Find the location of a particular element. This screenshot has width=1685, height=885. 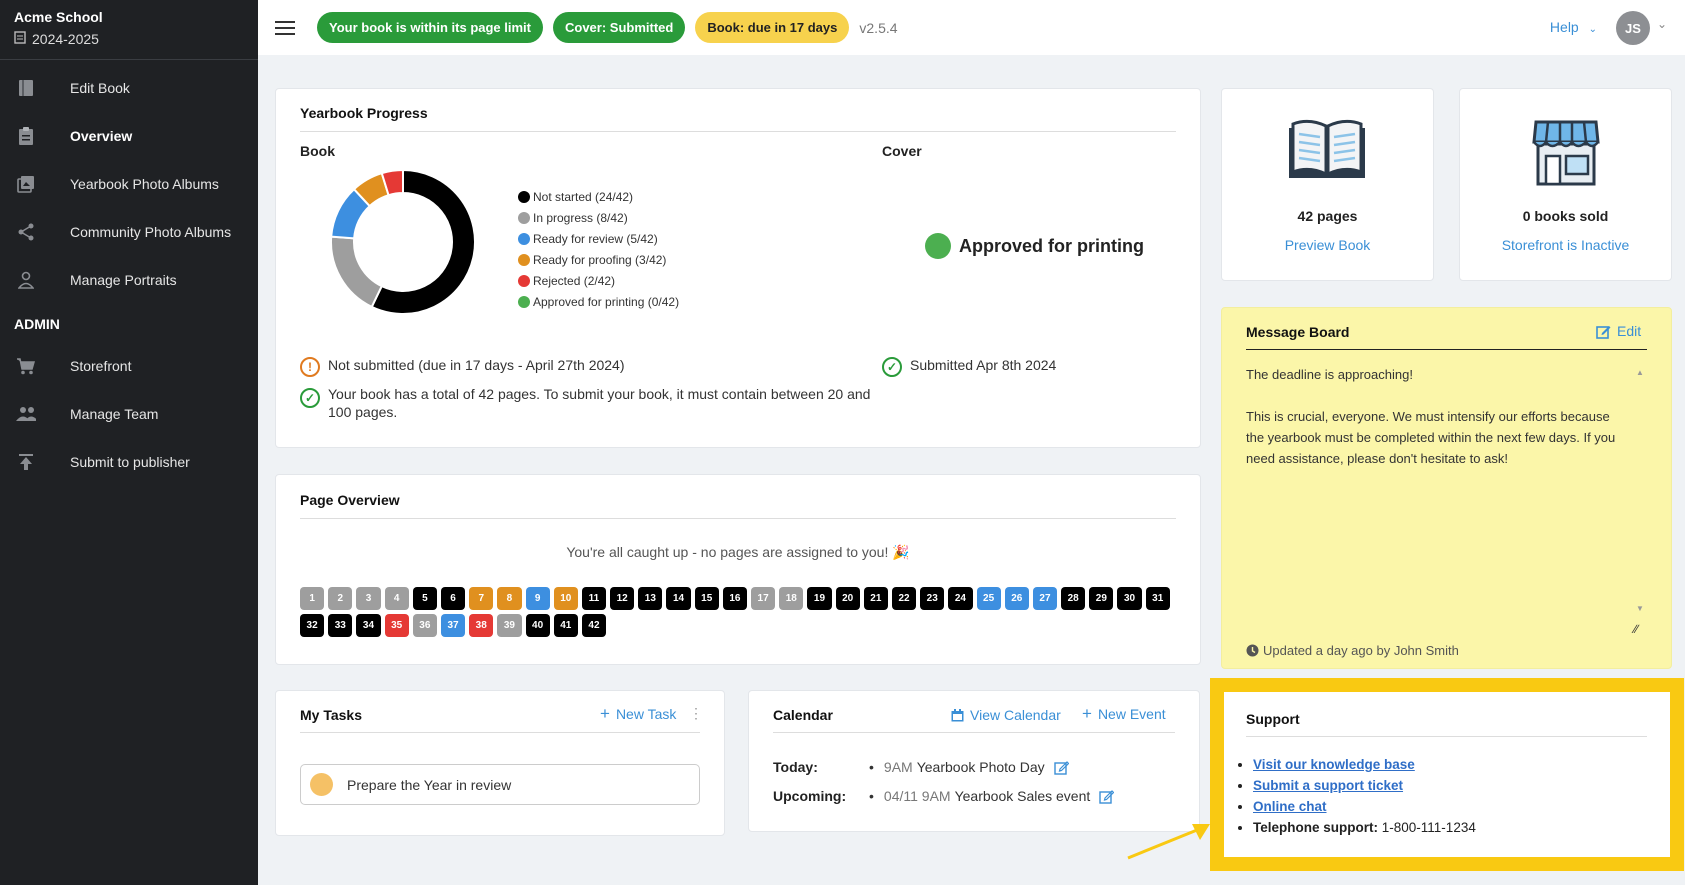

check-circle-icon: ✓ is located at coordinates (310, 398).